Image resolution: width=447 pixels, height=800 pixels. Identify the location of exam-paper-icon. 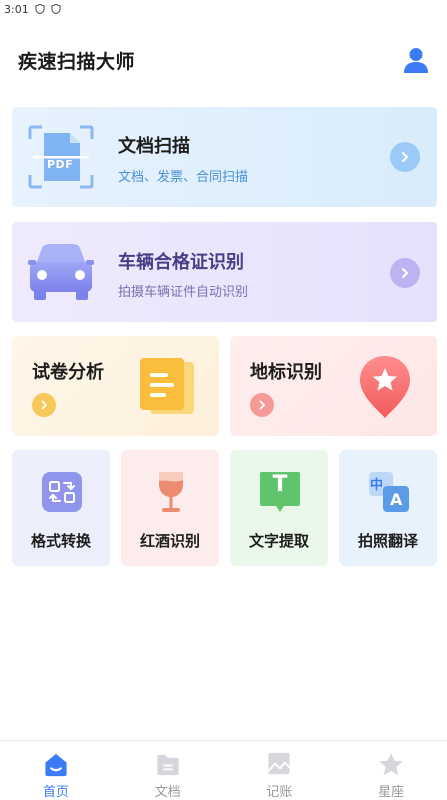
(167, 386).